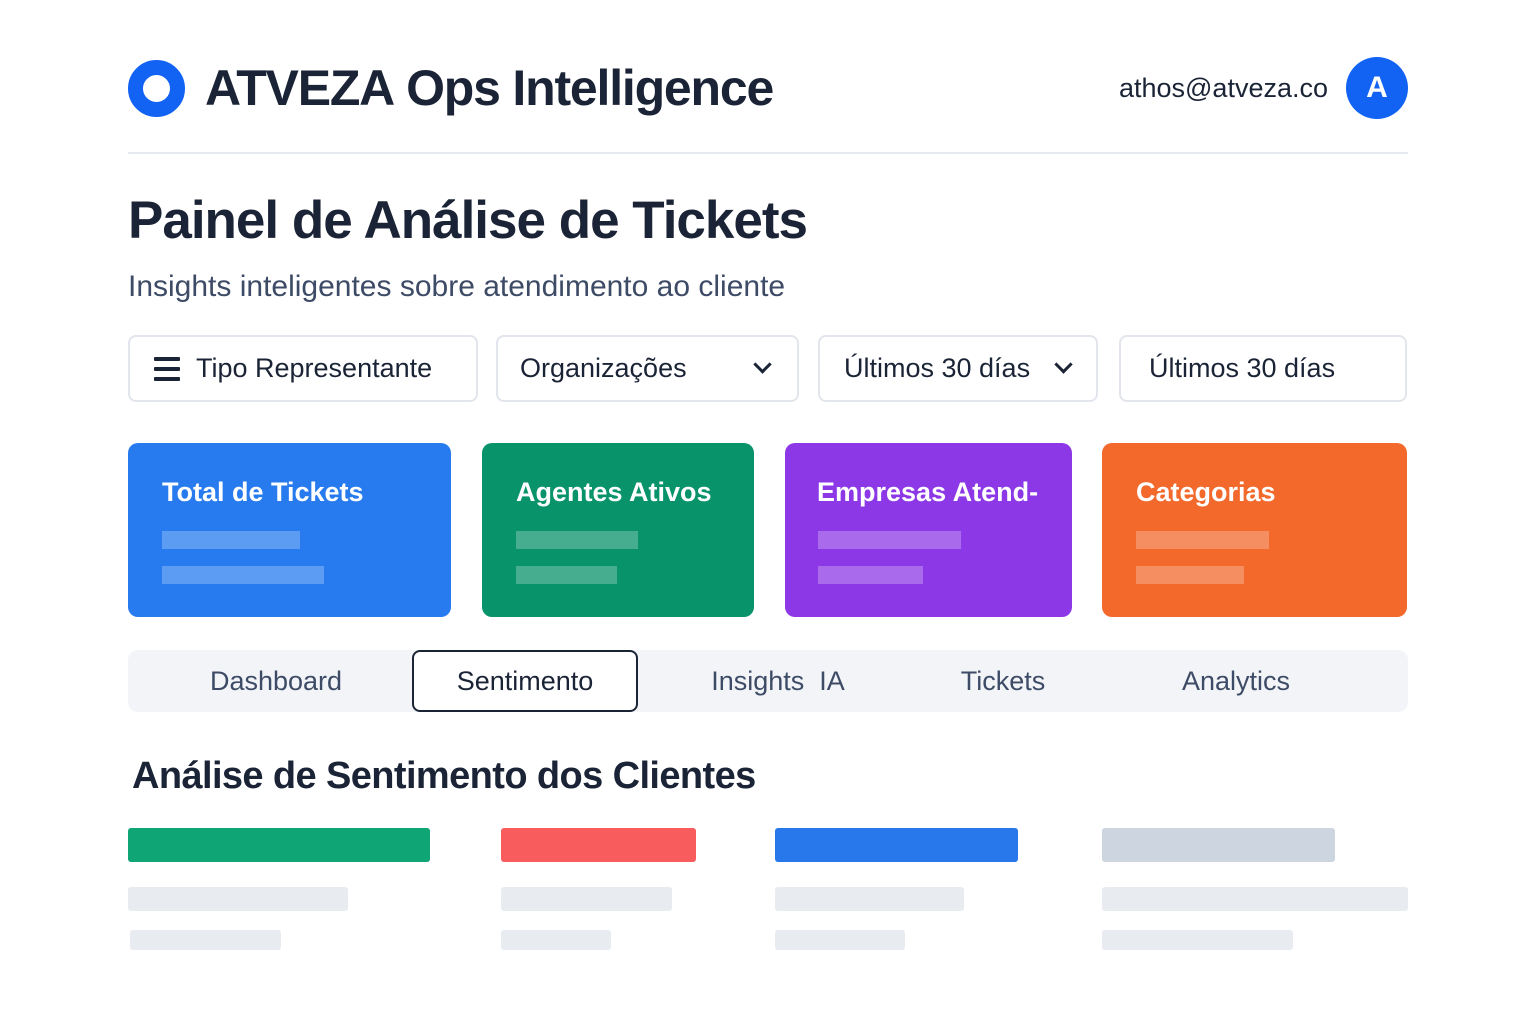 The height and width of the screenshot is (1024, 1536). I want to click on section-title: Análise de Sentimento dos Clientes, so click(444, 776).